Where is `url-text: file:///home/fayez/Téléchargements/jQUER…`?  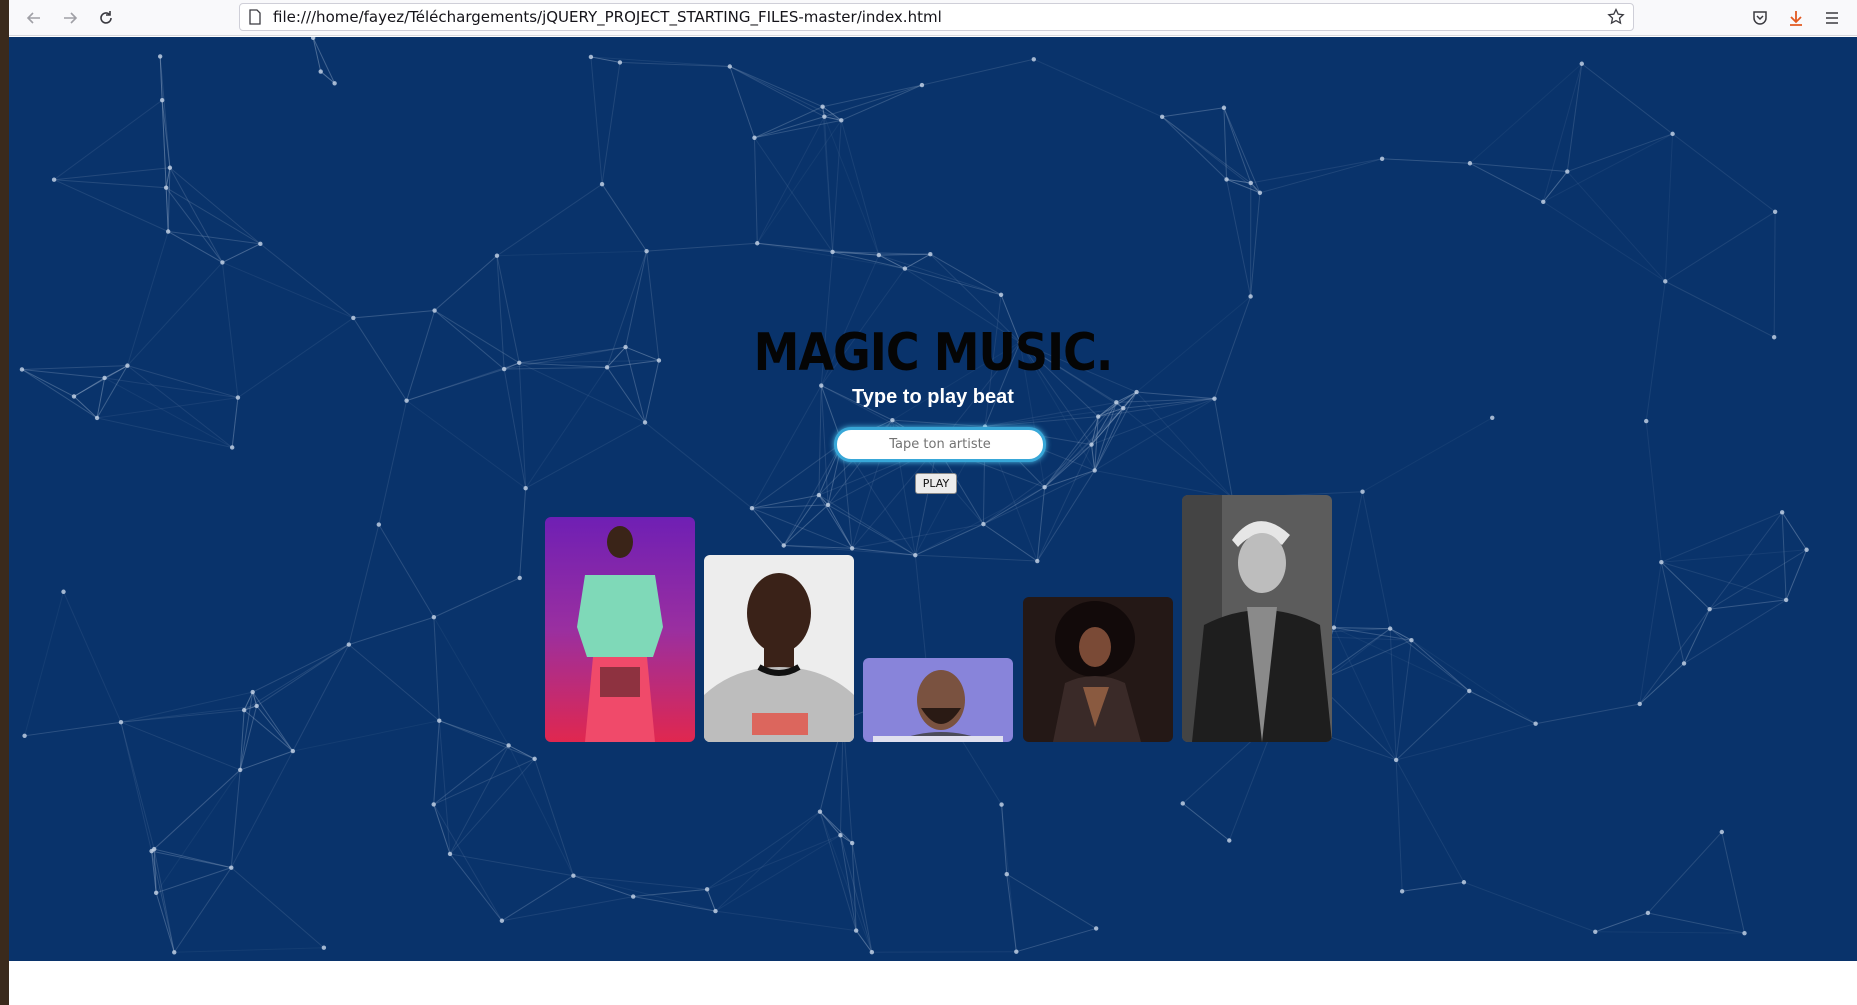
url-text: file:///home/fayez/Téléchargements/jQUER… is located at coordinates (607, 17).